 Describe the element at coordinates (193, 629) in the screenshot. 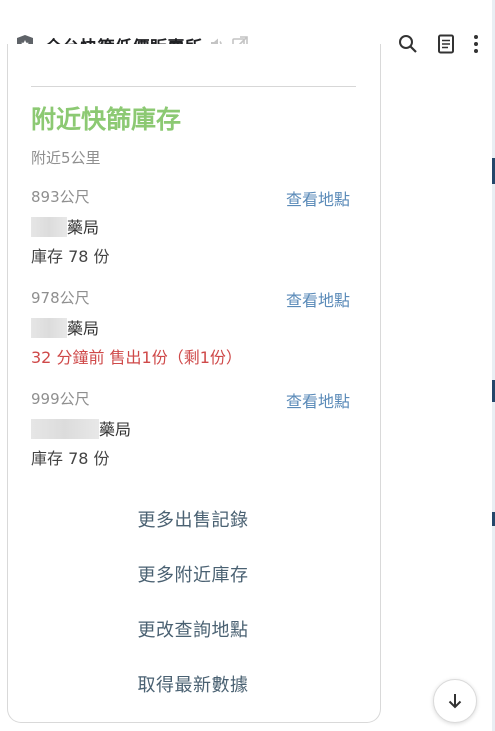

I see `change-location-button: 更改查詢地點` at that location.